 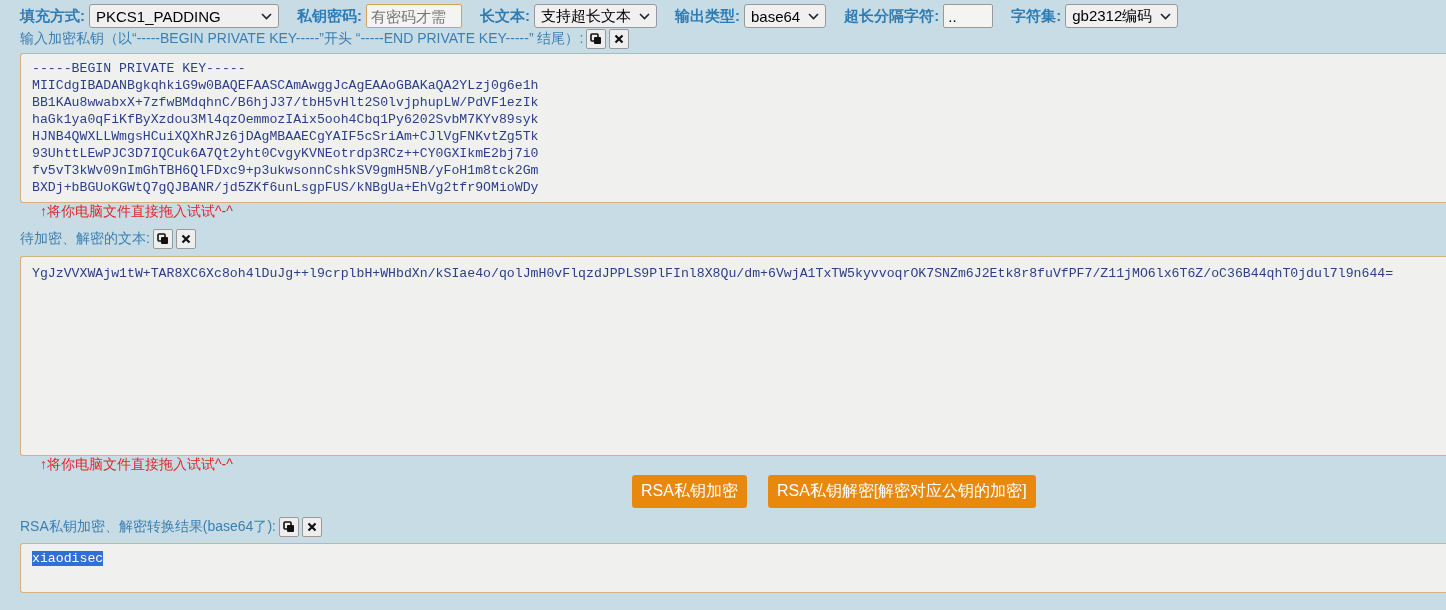 What do you see at coordinates (1036, 16) in the screenshot?
I see `option-label: 字符集:` at bounding box center [1036, 16].